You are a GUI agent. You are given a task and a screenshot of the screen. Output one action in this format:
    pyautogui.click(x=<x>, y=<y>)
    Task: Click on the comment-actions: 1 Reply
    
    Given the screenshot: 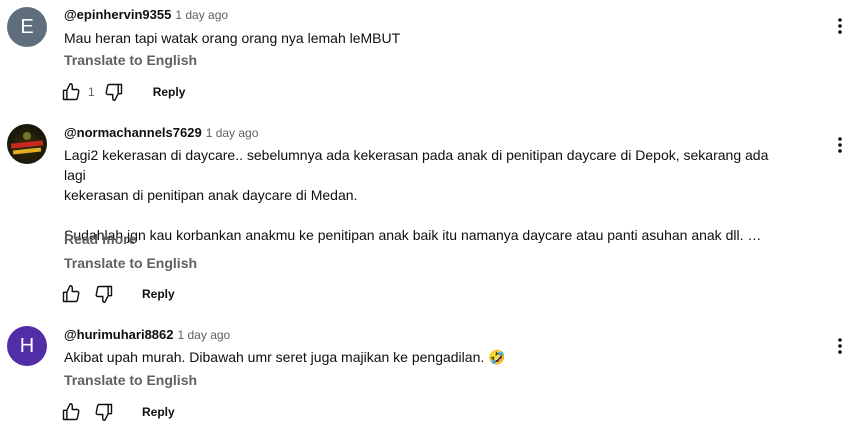 What is the action you would take?
    pyautogui.click(x=122, y=92)
    